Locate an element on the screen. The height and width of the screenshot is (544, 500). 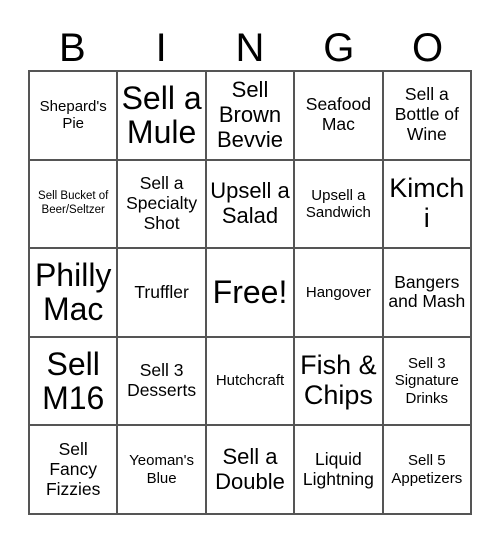
bingo-cell-label: Sell 3 Desserts is located at coordinates (162, 380).